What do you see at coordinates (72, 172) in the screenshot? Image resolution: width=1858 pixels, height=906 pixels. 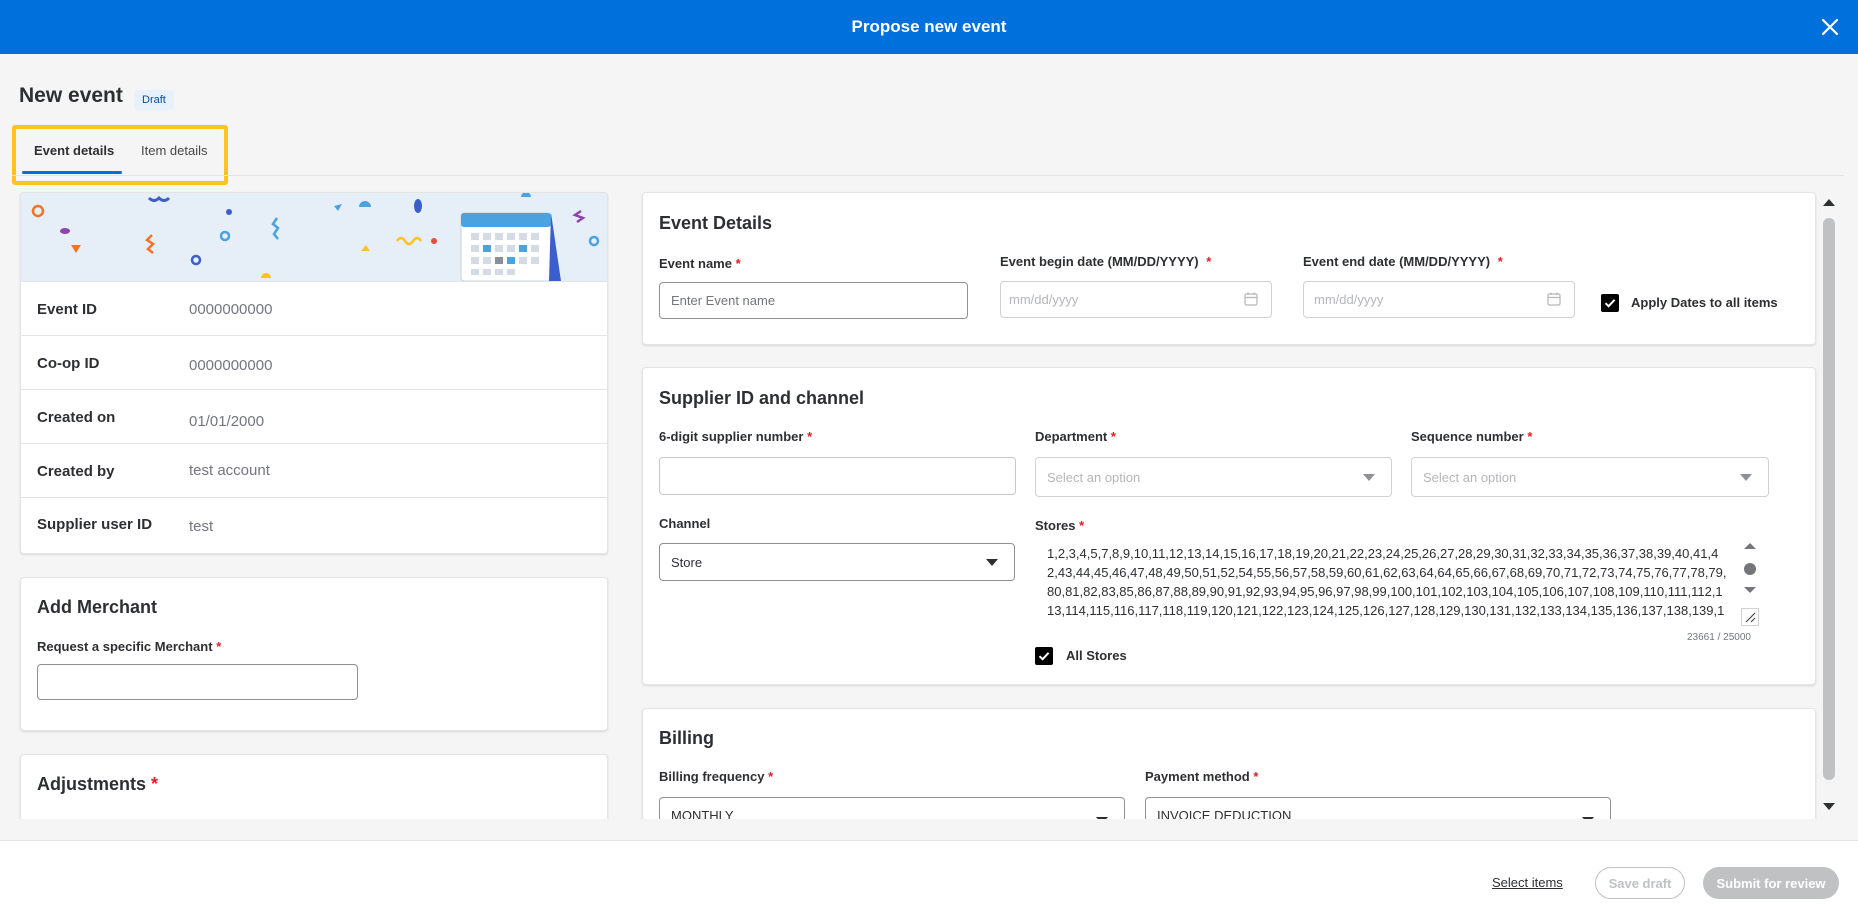 I see `active-tab-indicator` at bounding box center [72, 172].